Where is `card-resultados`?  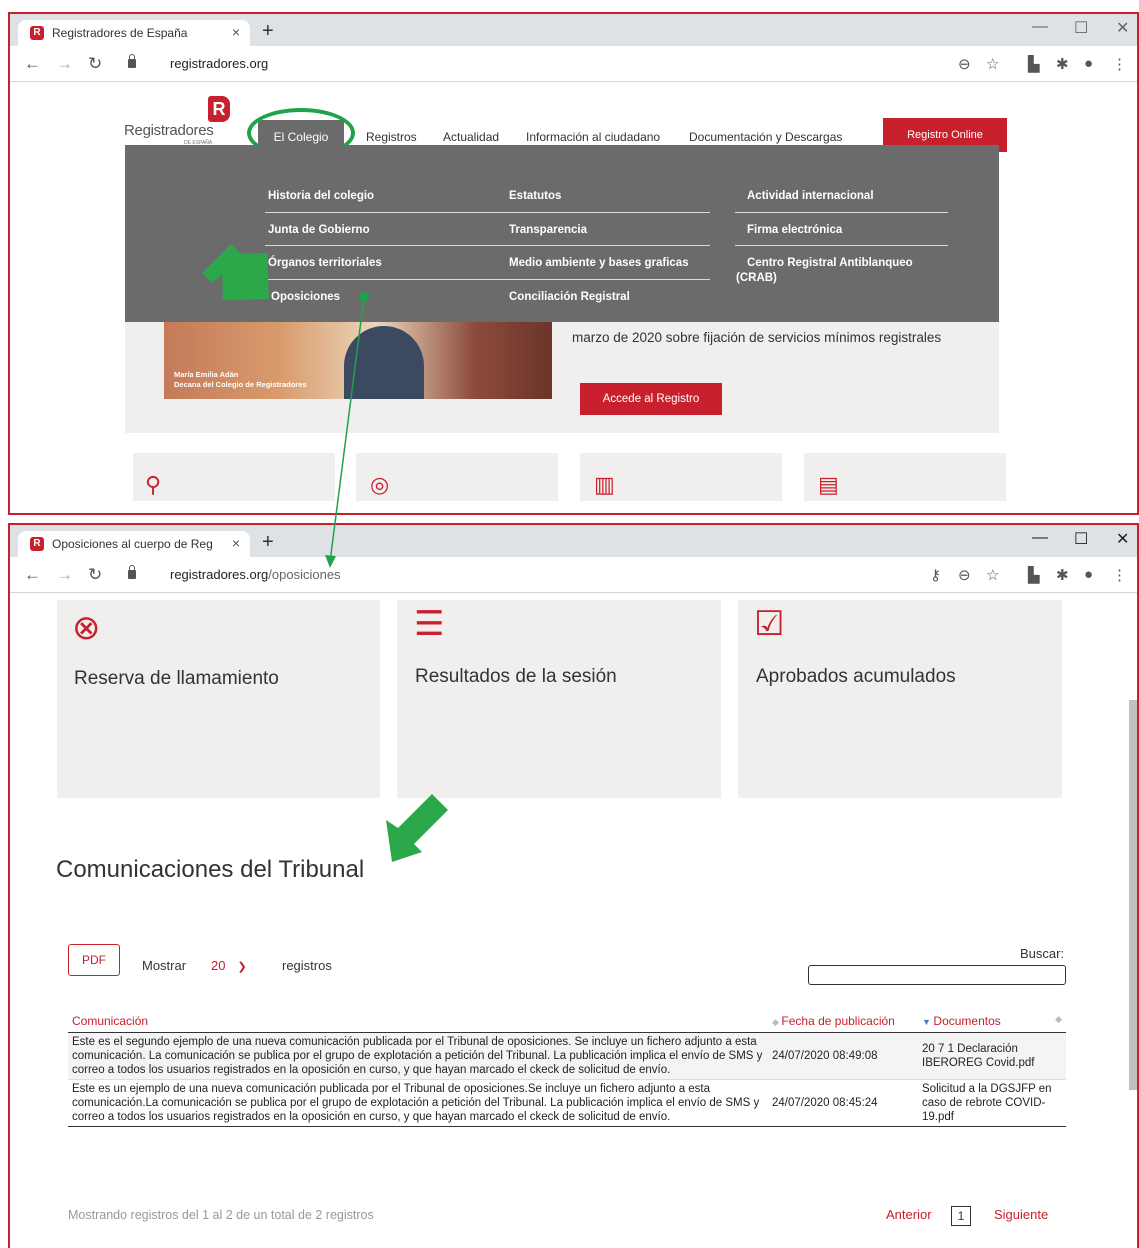 card-resultados is located at coordinates (559, 699).